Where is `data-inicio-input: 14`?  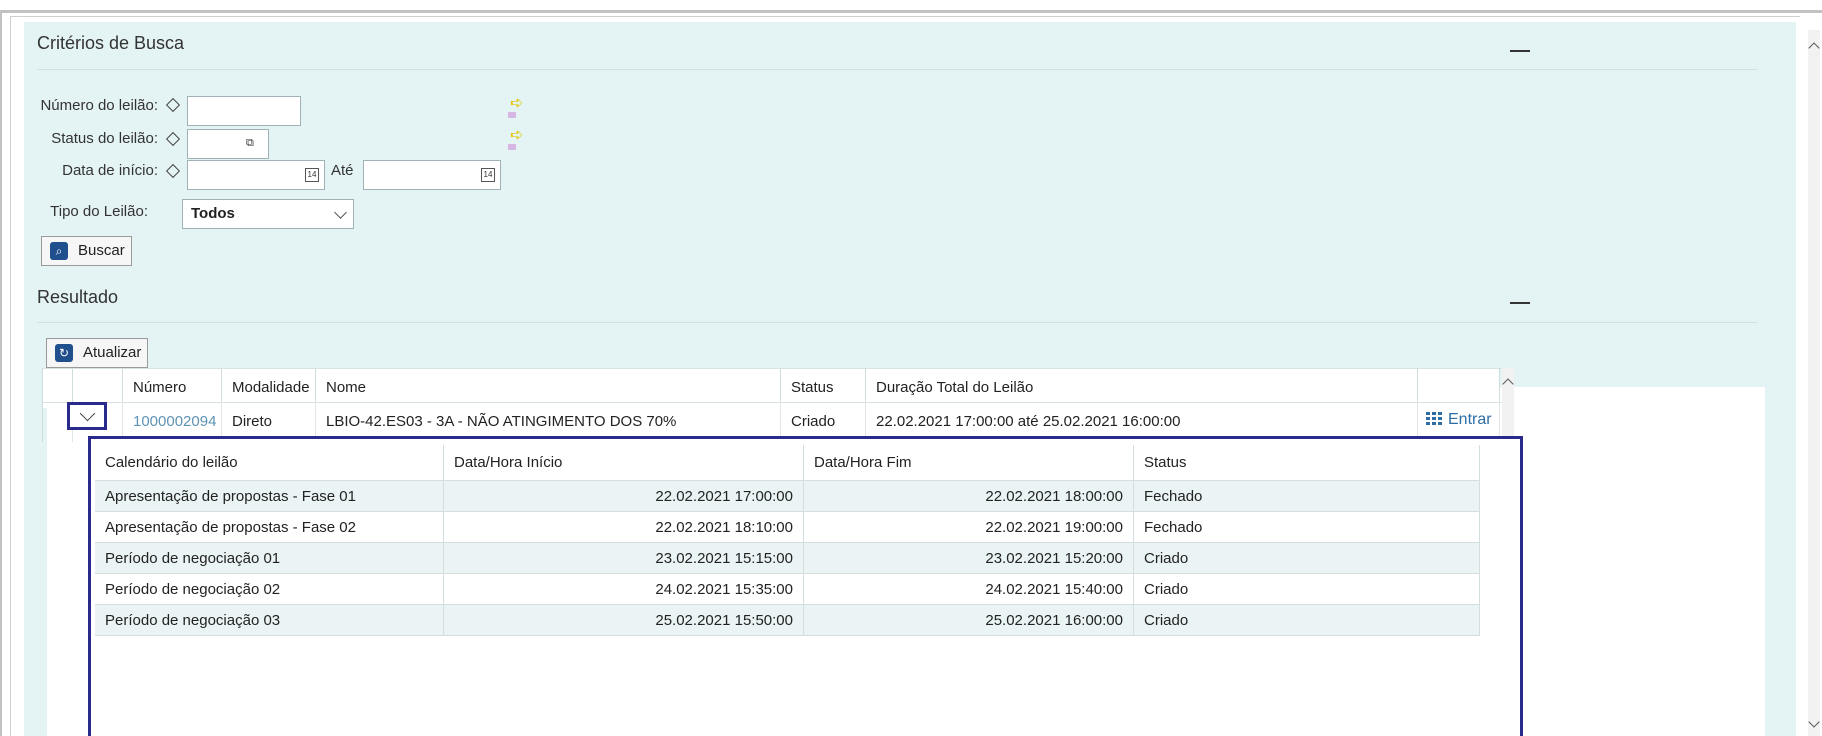
data-inicio-input: 14 is located at coordinates (256, 175).